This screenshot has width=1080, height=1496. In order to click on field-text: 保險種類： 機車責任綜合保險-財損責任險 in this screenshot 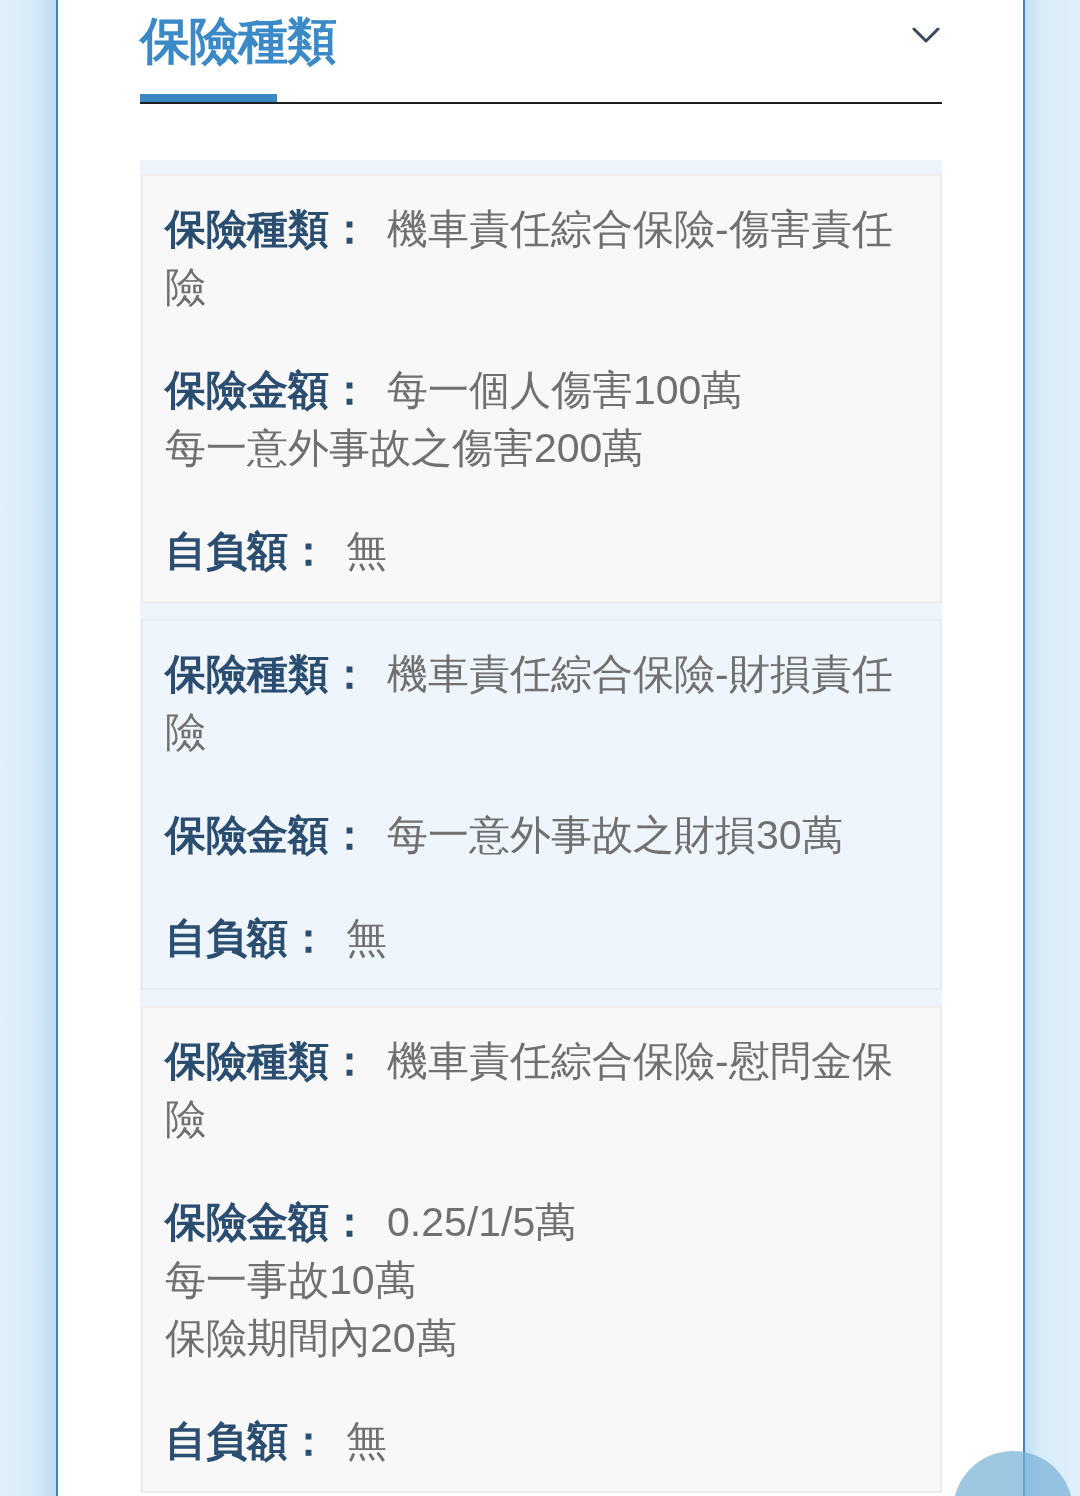, I will do `click(529, 703)`.